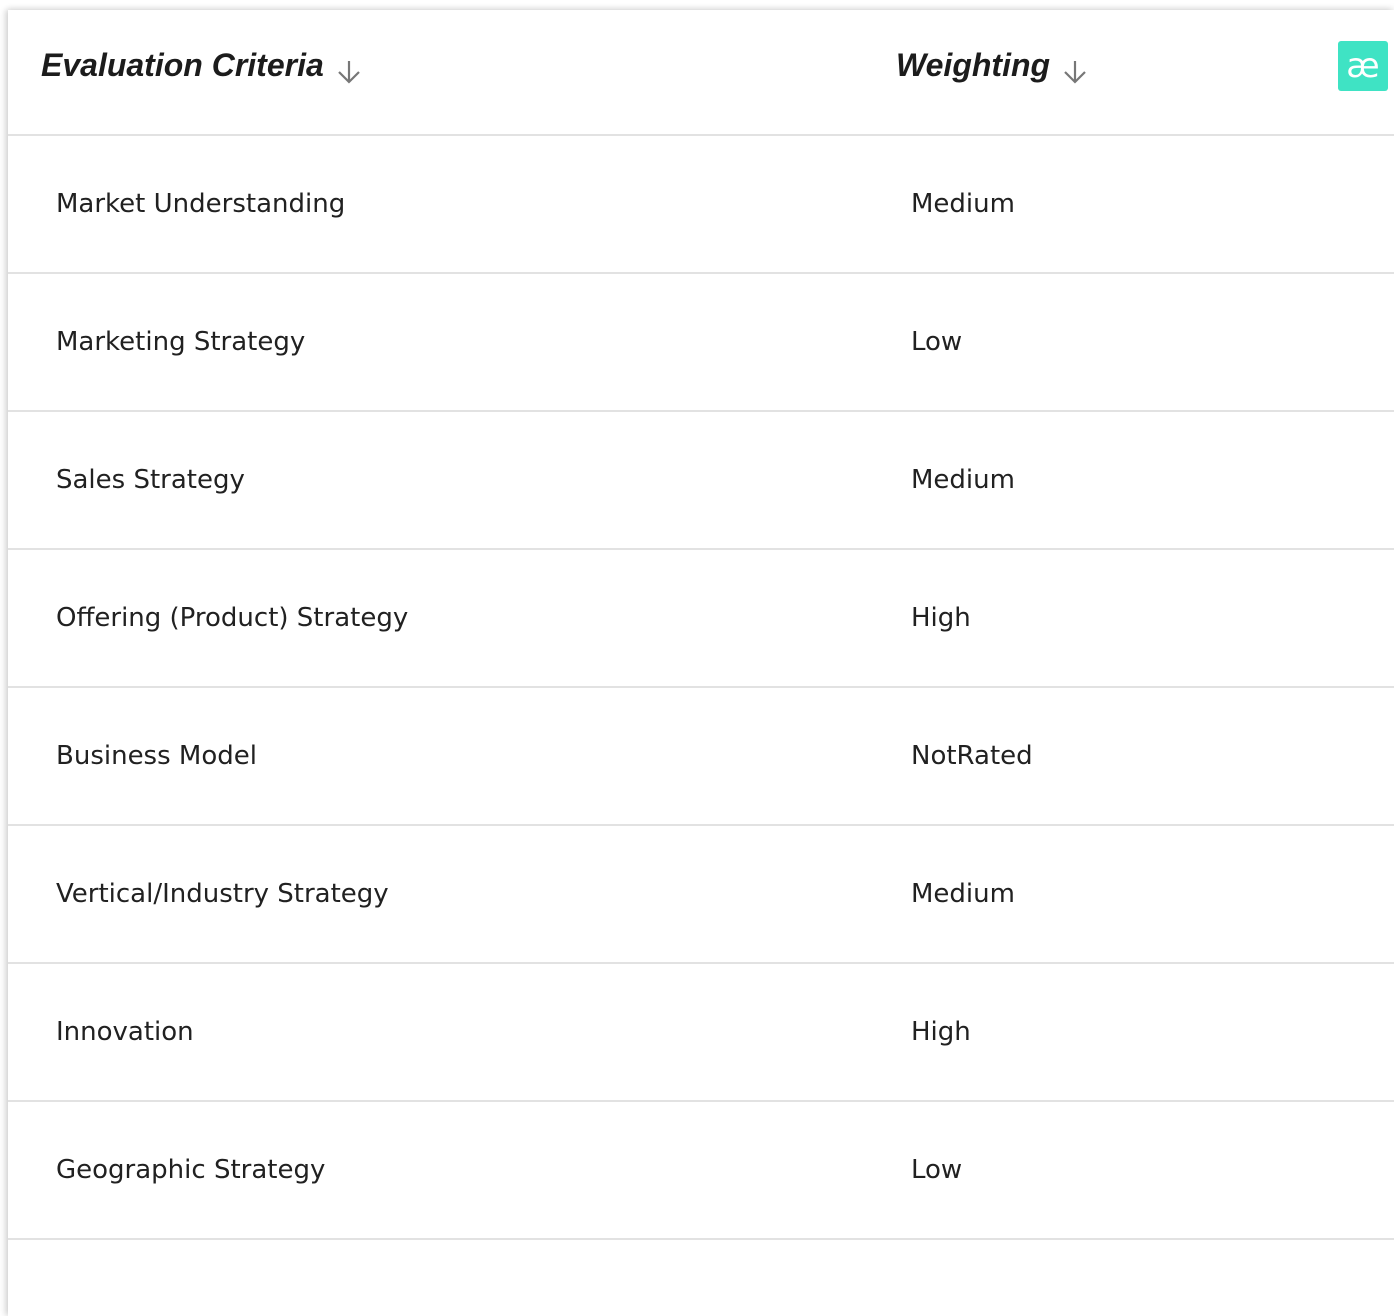  What do you see at coordinates (156, 756) in the screenshot?
I see `criteria-cell: Business Model` at bounding box center [156, 756].